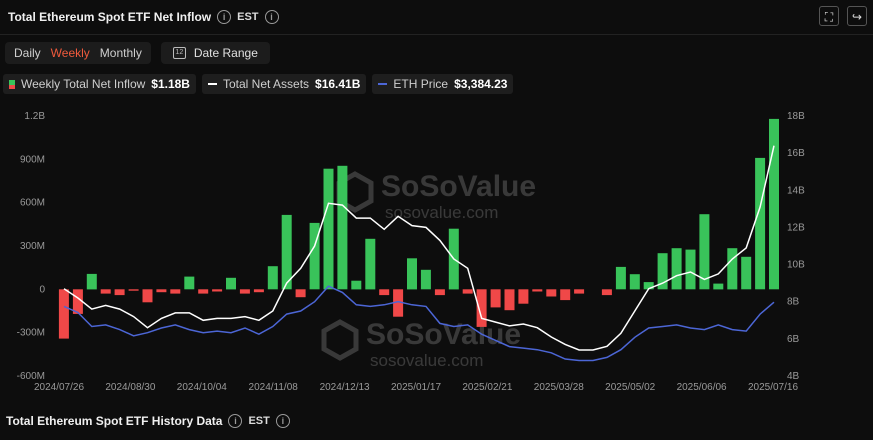 This screenshot has height=440, width=873. I want to click on legend-value: $1.18B, so click(170, 84).